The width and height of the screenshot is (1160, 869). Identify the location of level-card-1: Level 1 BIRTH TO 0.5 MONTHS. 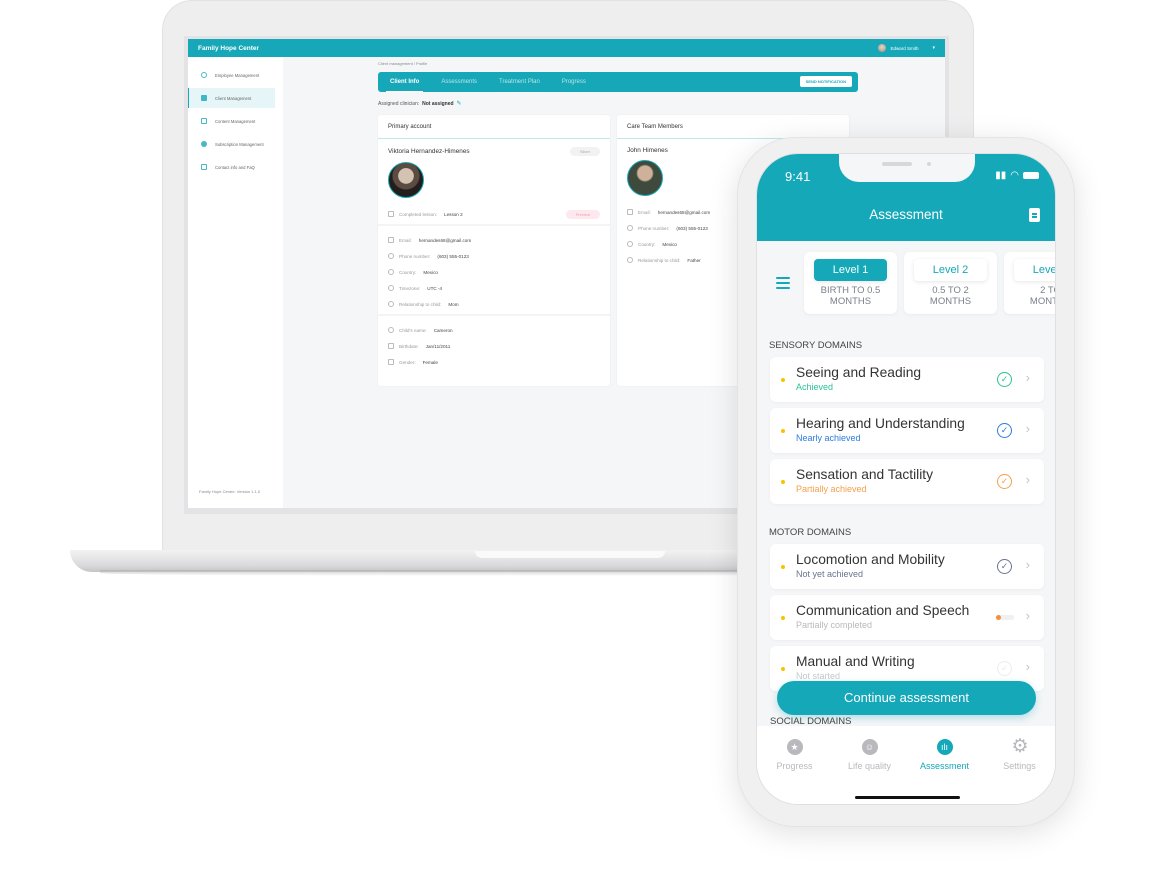
(850, 283).